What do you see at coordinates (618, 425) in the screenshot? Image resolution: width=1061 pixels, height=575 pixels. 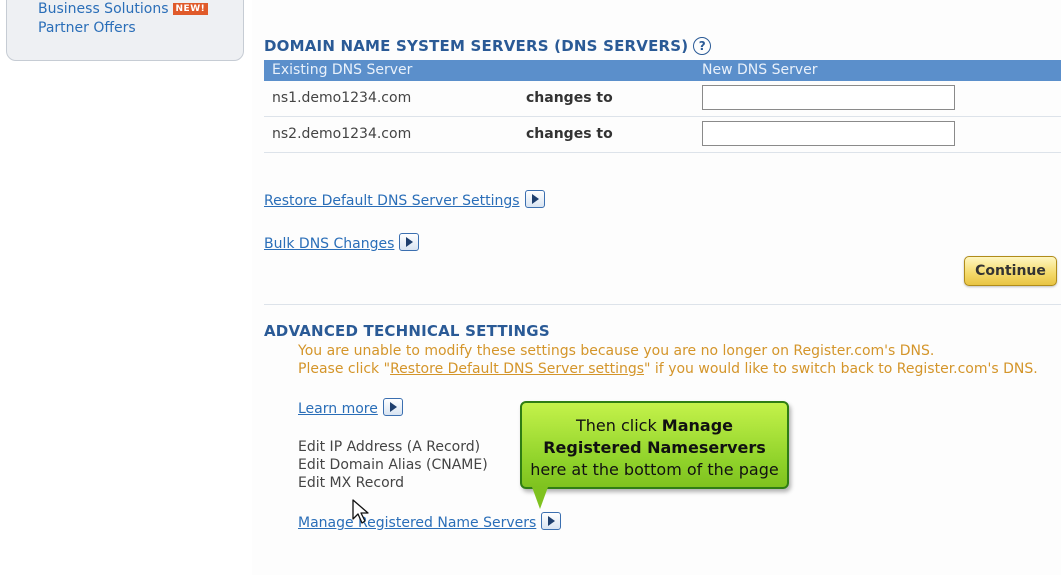 I see `callout-text: Then click` at bounding box center [618, 425].